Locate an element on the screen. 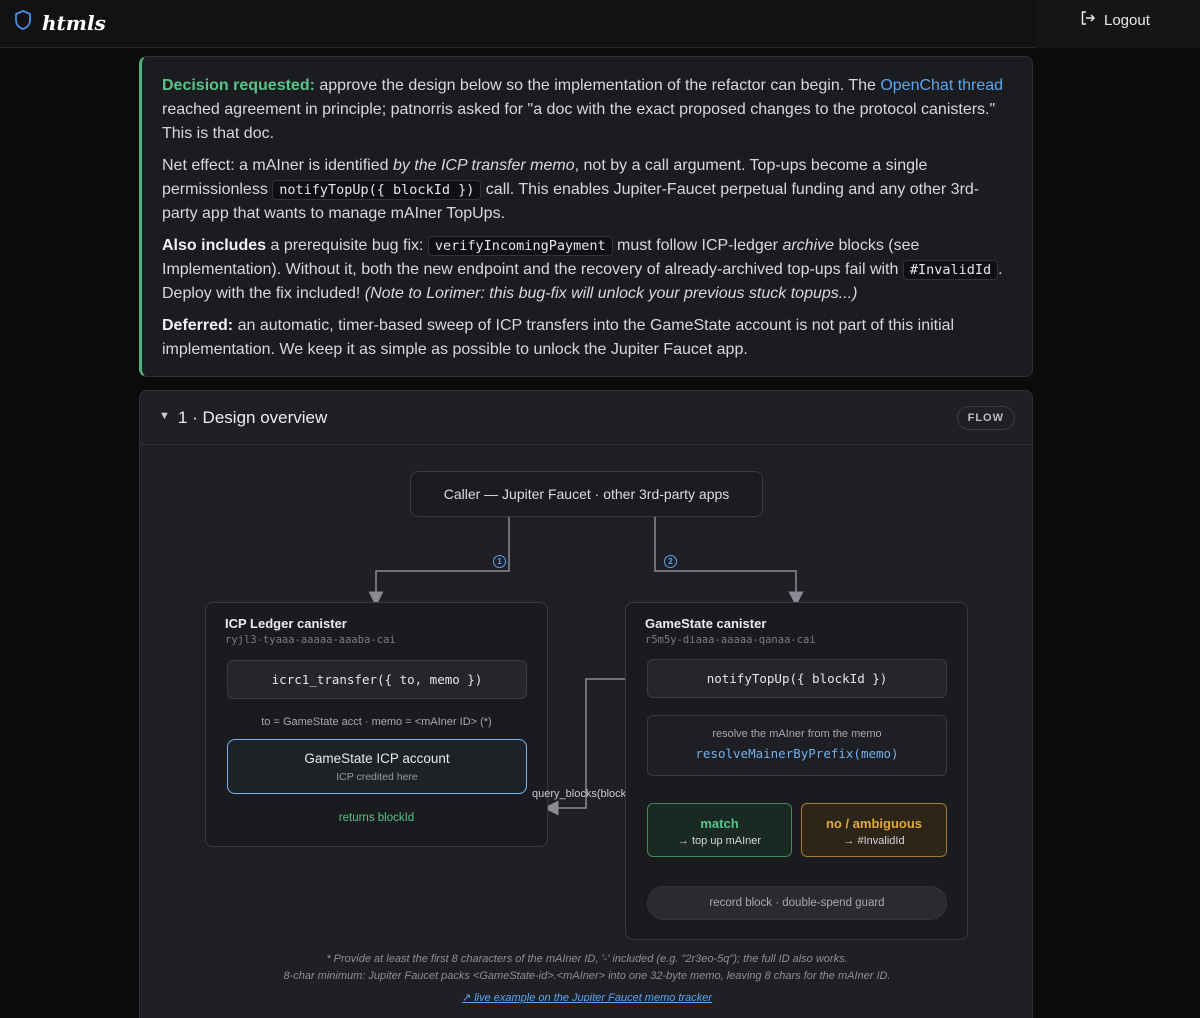  match-title: match is located at coordinates (719, 823).